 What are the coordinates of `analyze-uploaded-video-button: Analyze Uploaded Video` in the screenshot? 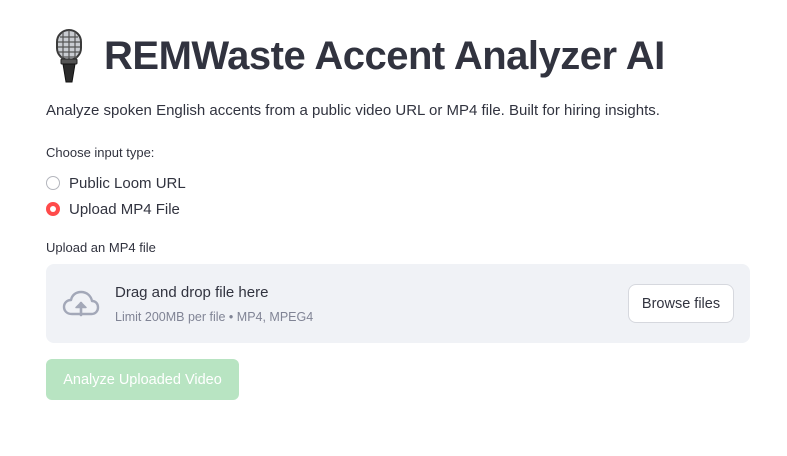 It's located at (142, 379).